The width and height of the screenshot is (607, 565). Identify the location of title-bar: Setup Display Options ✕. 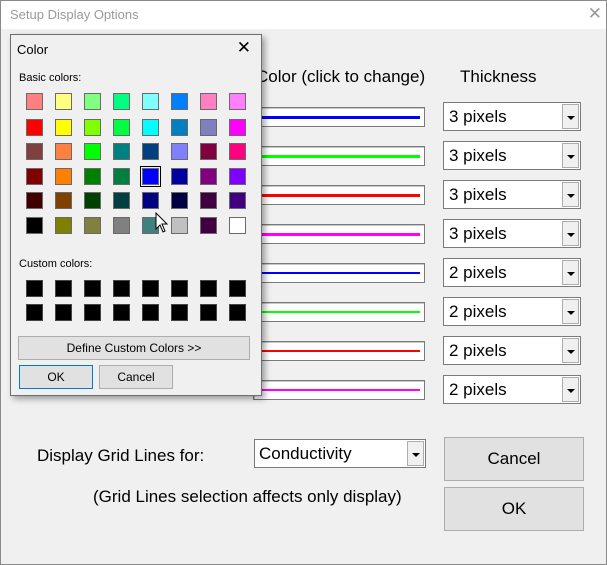
(303, 15).